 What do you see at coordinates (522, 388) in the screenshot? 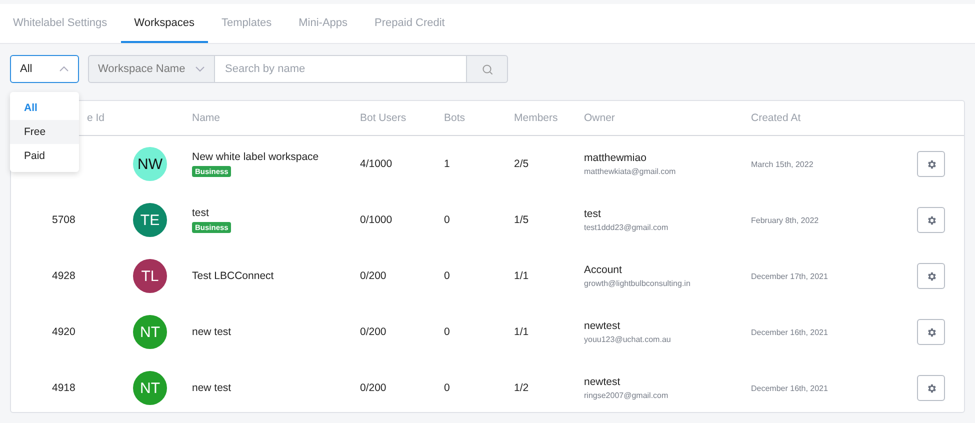
I see `members-cell-text: 1/2` at bounding box center [522, 388].